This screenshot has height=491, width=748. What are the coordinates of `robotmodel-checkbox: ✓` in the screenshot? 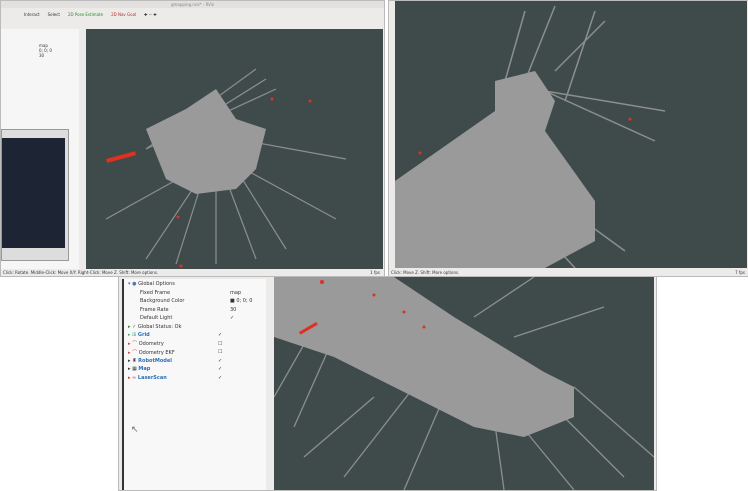 It's located at (220, 361).